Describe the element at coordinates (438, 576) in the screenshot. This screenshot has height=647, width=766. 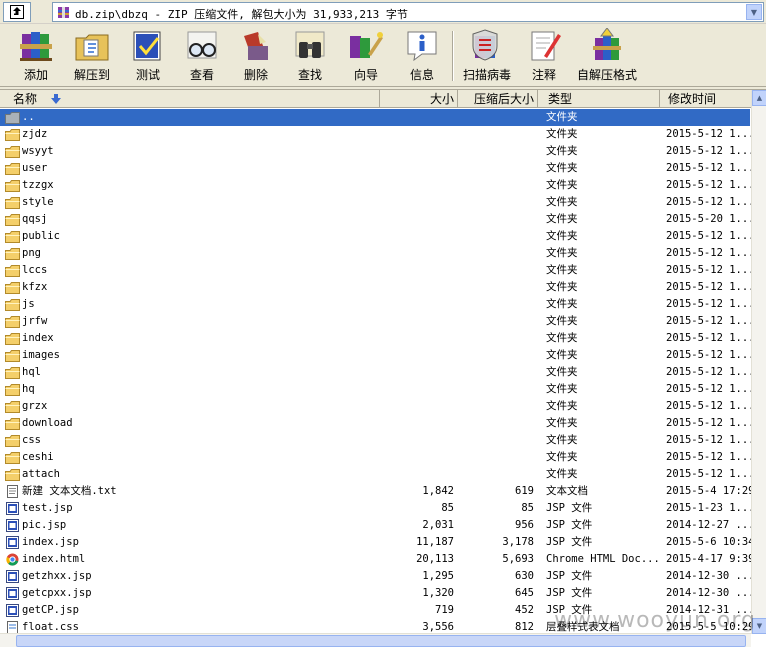
I see `file-size: 1,295` at that location.